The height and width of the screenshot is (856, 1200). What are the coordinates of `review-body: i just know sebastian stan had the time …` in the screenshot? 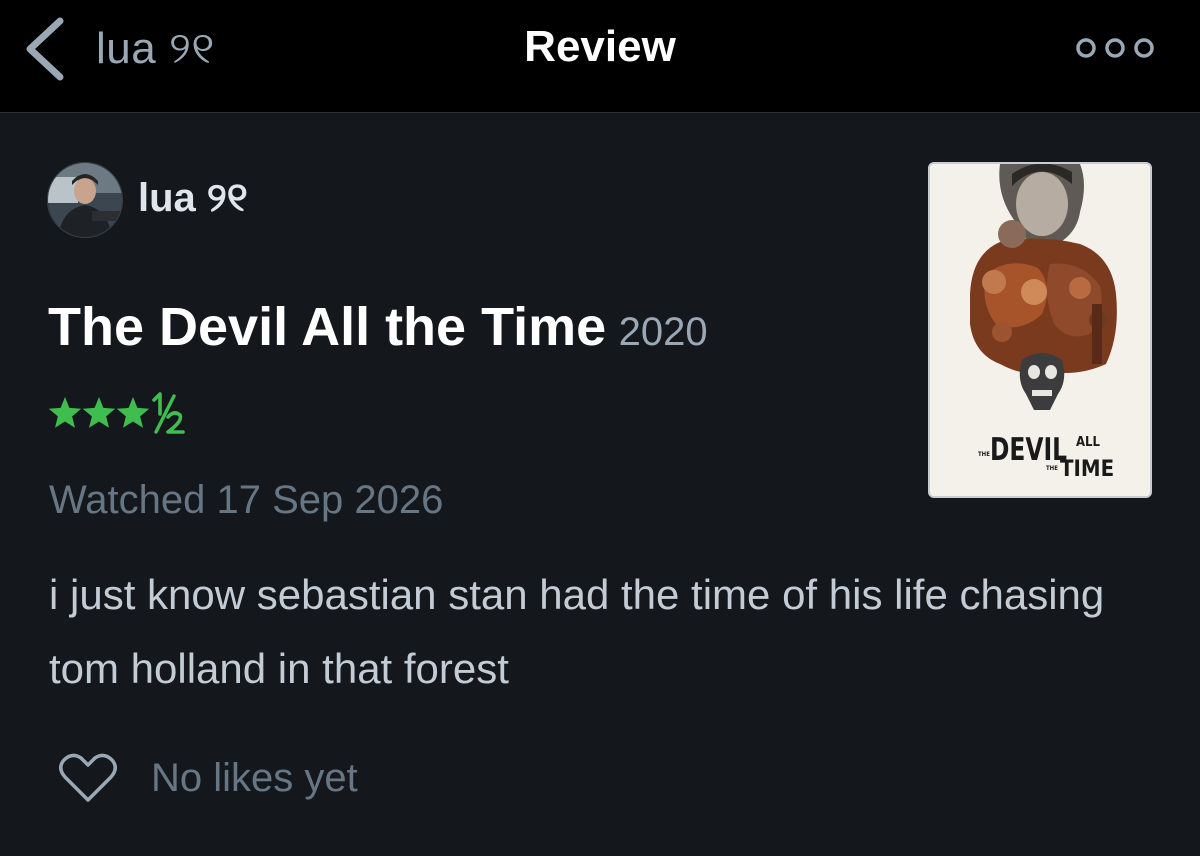 It's located at (577, 631).